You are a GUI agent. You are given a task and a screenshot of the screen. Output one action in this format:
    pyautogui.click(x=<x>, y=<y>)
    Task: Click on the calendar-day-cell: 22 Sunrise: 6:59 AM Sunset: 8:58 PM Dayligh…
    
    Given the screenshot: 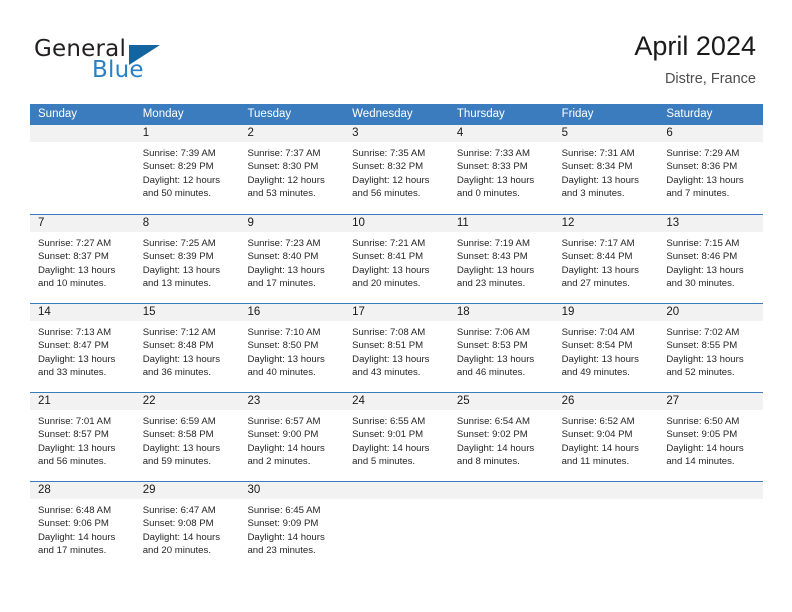 What is the action you would take?
    pyautogui.click(x=187, y=437)
    